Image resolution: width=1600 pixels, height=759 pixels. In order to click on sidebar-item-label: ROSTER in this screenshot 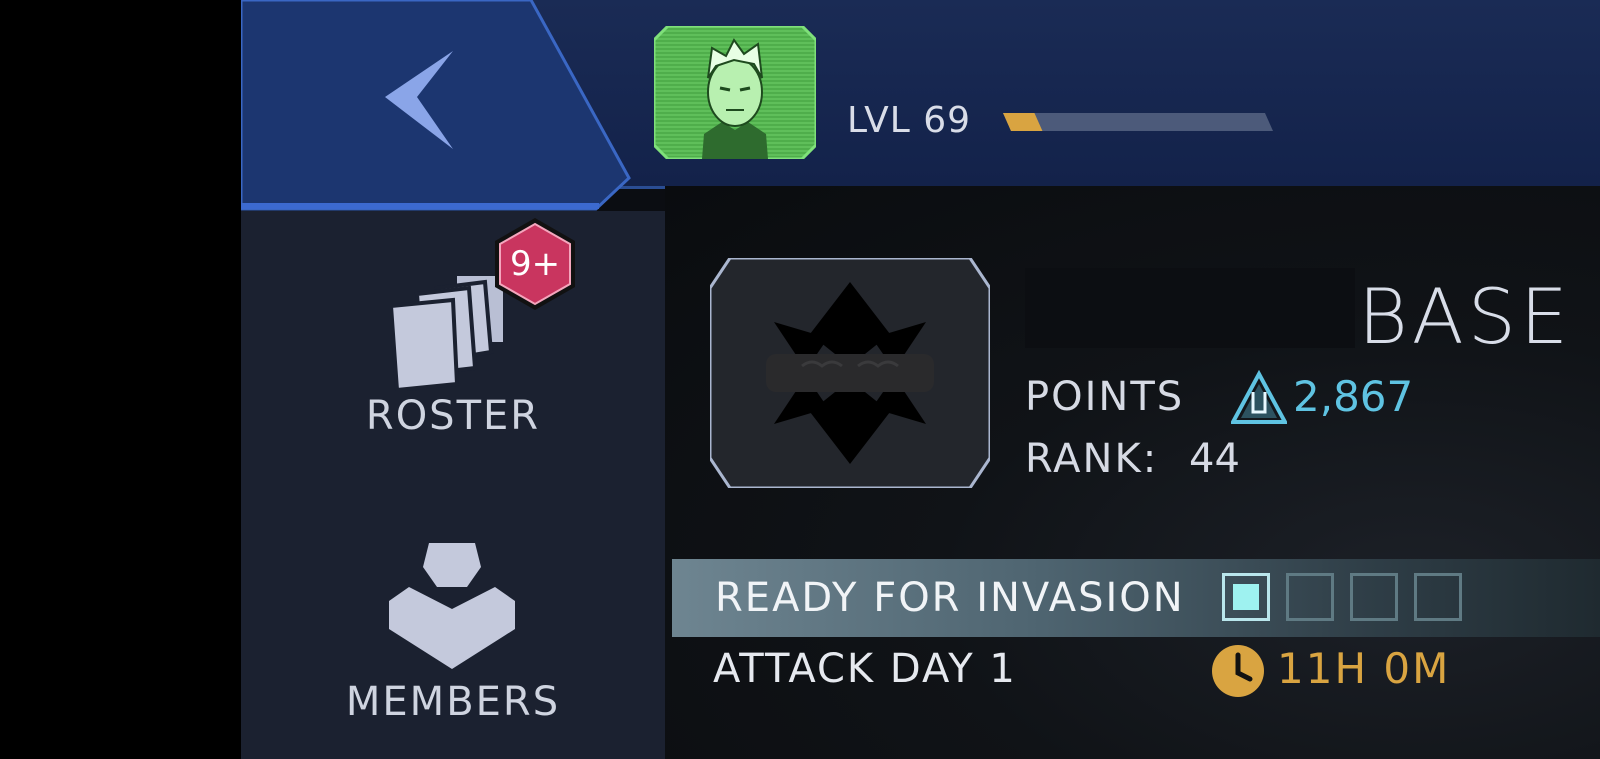, I will do `click(453, 416)`.